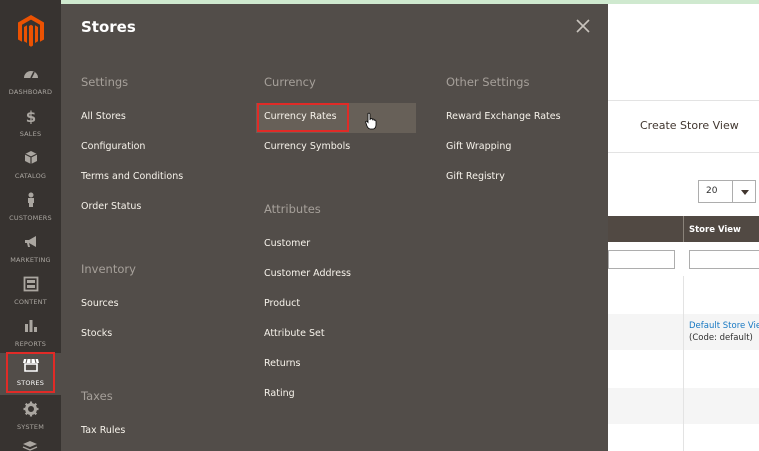 This screenshot has width=759, height=451. Describe the element at coordinates (641, 259) in the screenshot. I see `filter-input` at that location.